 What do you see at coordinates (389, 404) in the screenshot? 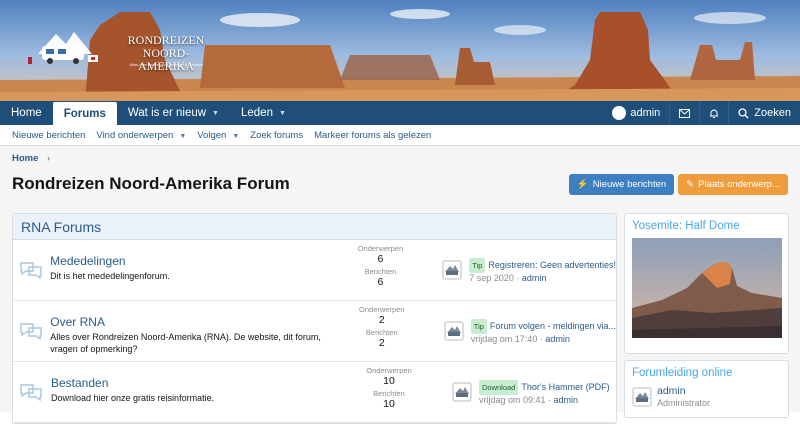
I see `messages-count: 10` at bounding box center [389, 404].